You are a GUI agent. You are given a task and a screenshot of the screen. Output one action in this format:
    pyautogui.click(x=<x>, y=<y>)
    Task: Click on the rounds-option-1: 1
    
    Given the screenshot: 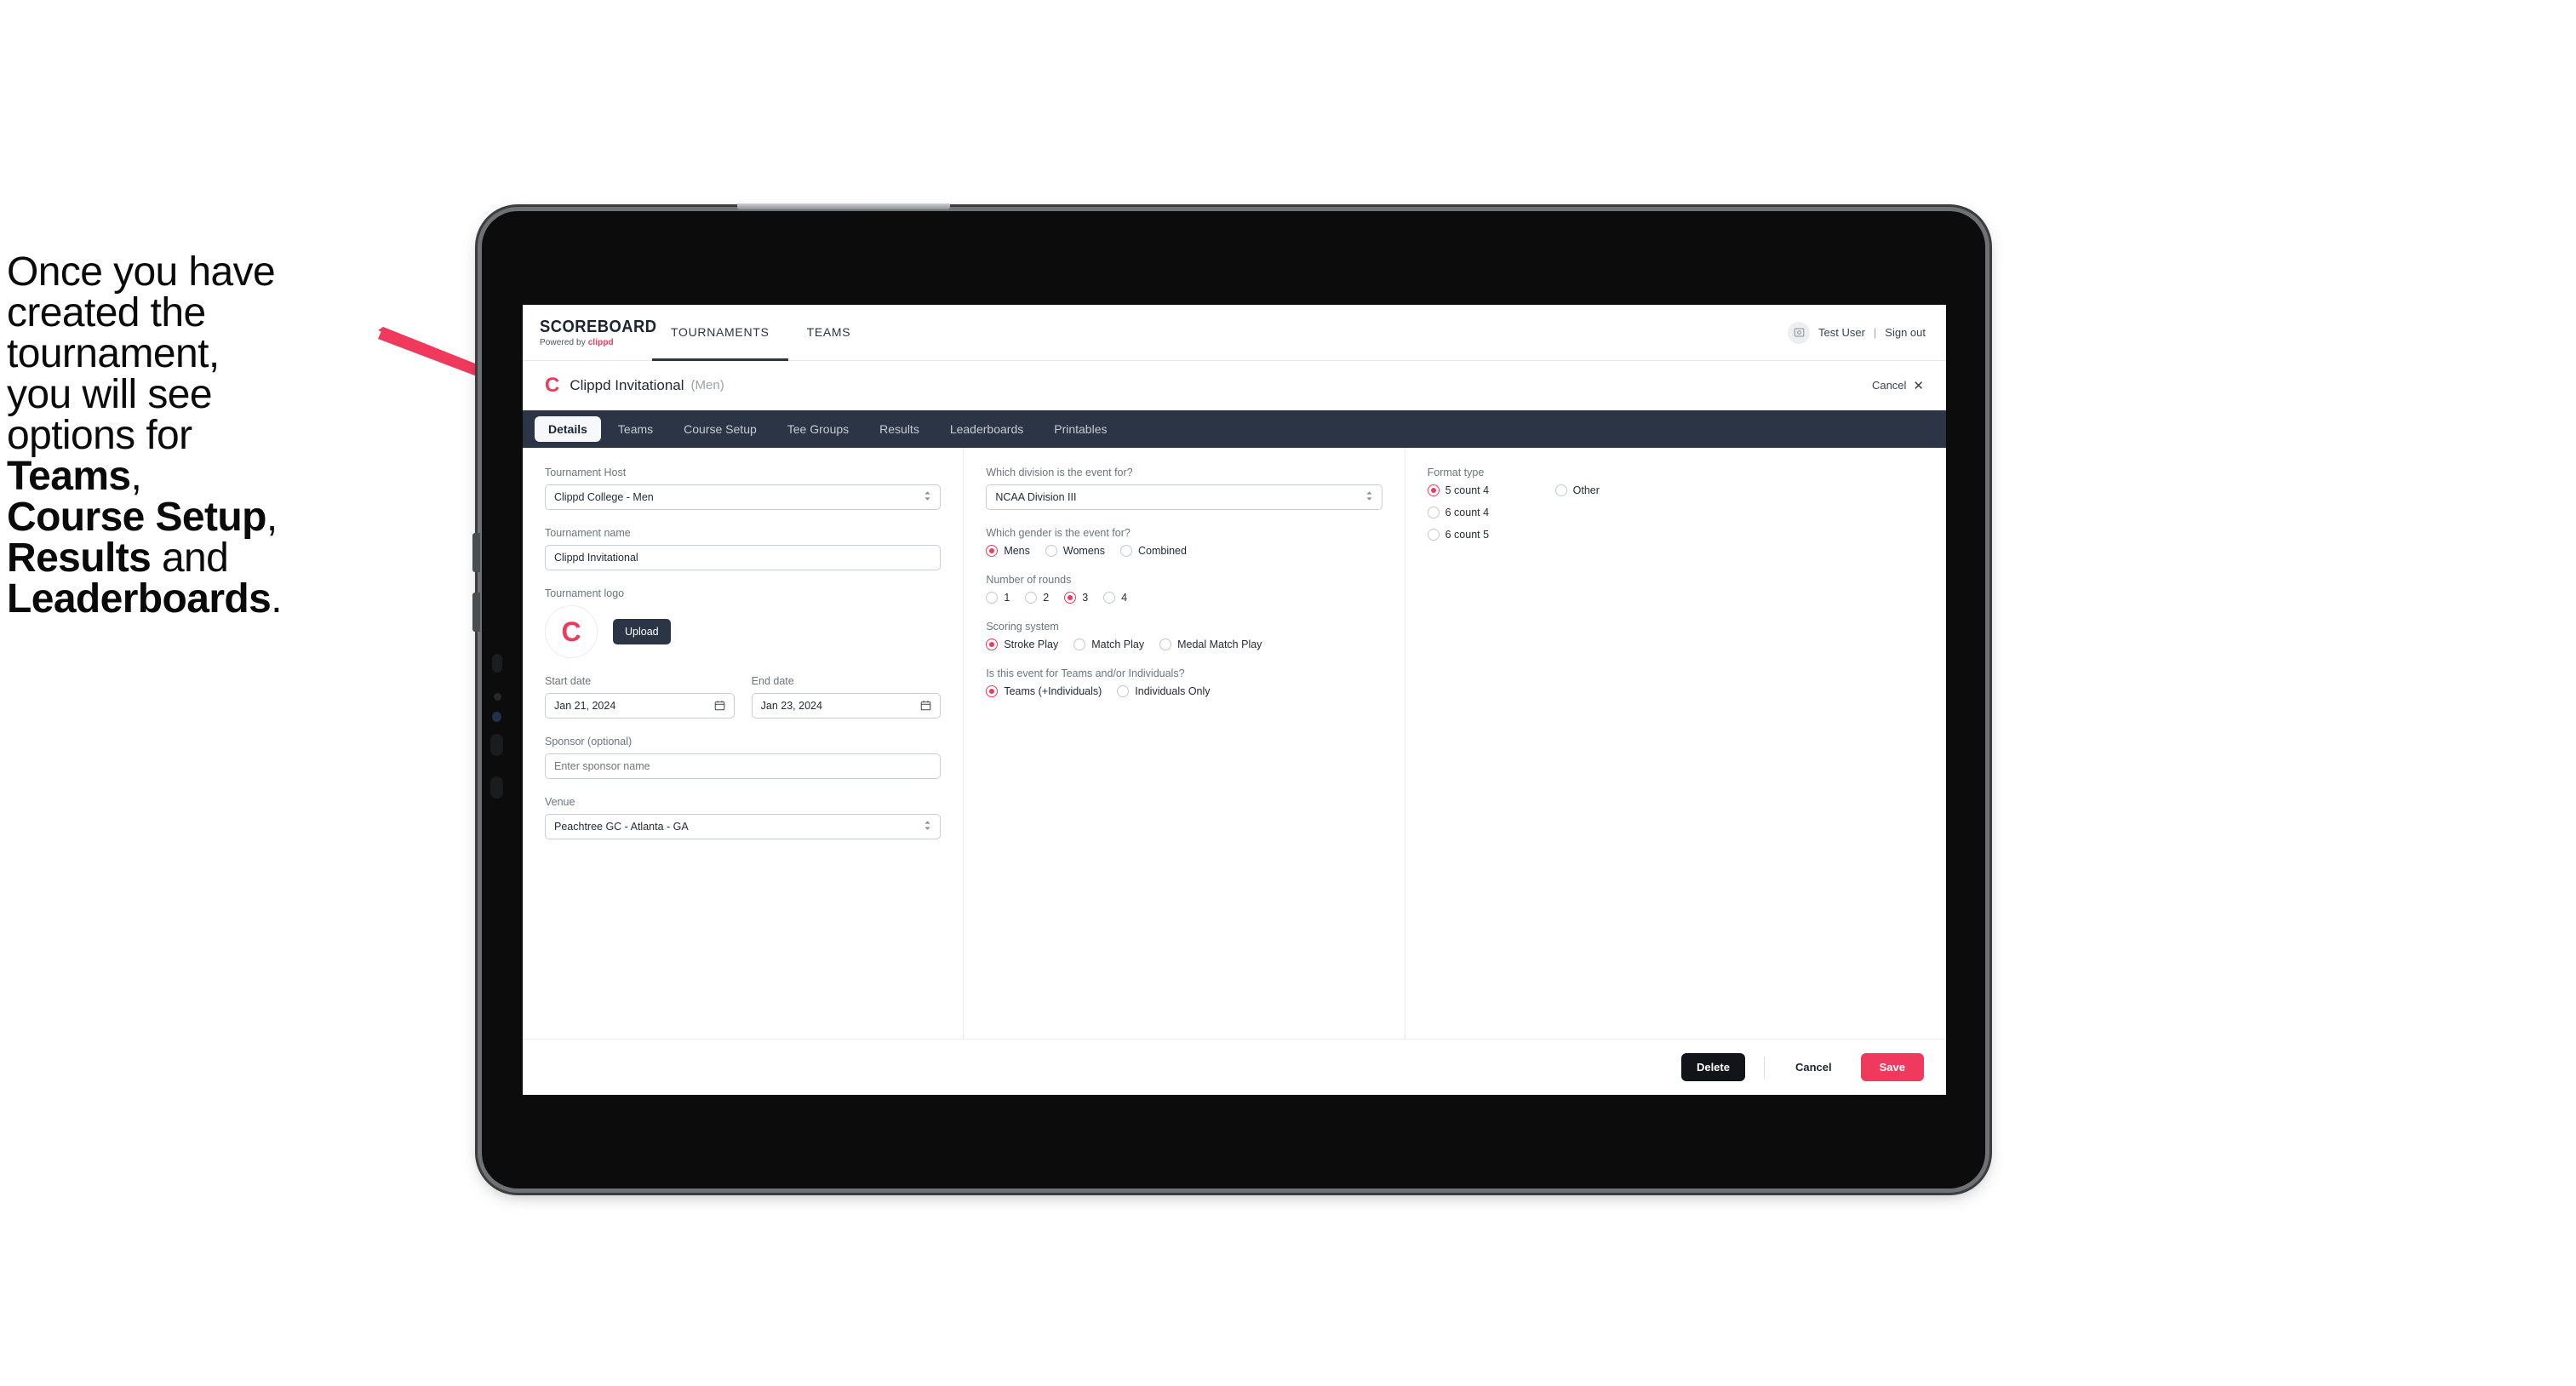 What is the action you would take?
    pyautogui.click(x=998, y=598)
    